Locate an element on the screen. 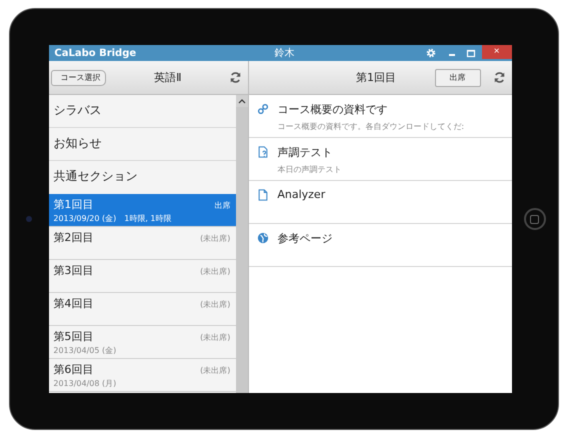 The image size is (567, 438). session-title: 第3回目 is located at coordinates (73, 270).